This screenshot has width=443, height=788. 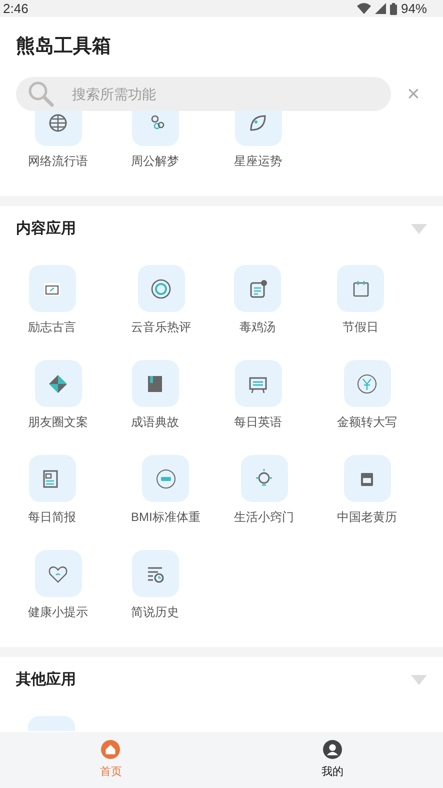 I want to click on section-title: 其他应用, so click(x=46, y=680).